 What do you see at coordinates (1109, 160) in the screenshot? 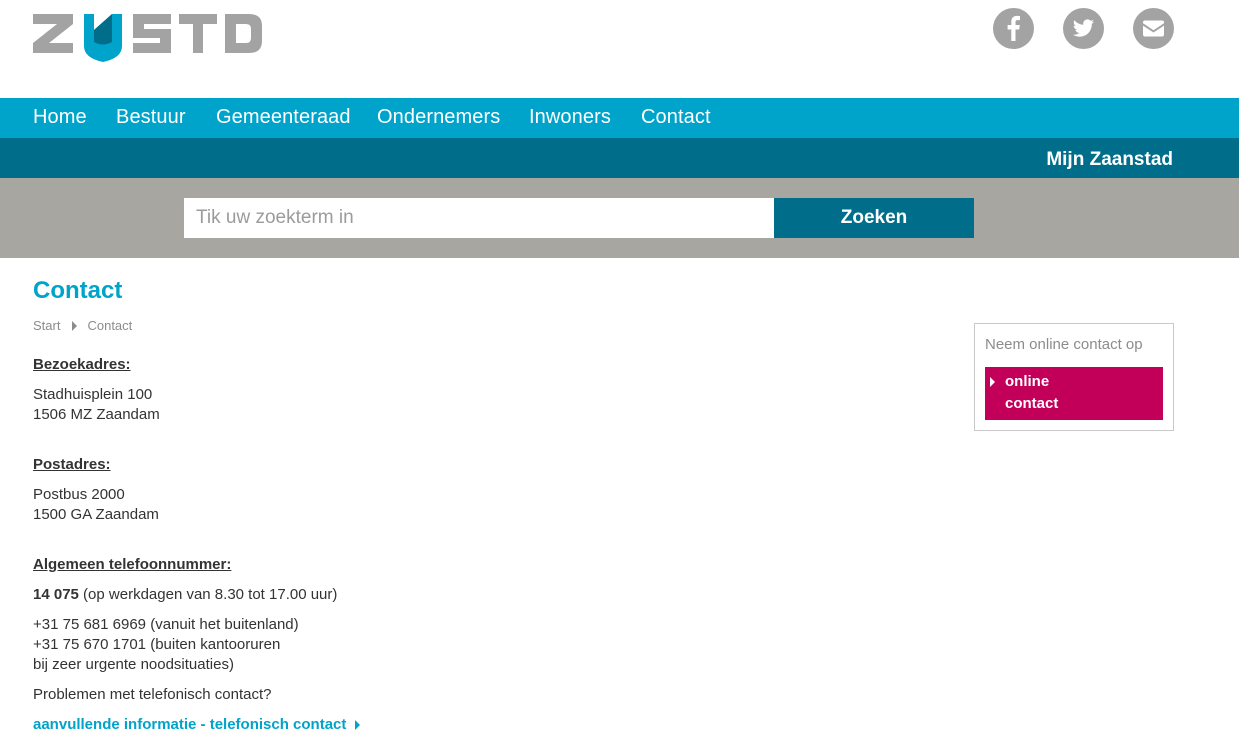
I see `mijn-zaanstad-link: Mijn Zaanstad` at bounding box center [1109, 160].